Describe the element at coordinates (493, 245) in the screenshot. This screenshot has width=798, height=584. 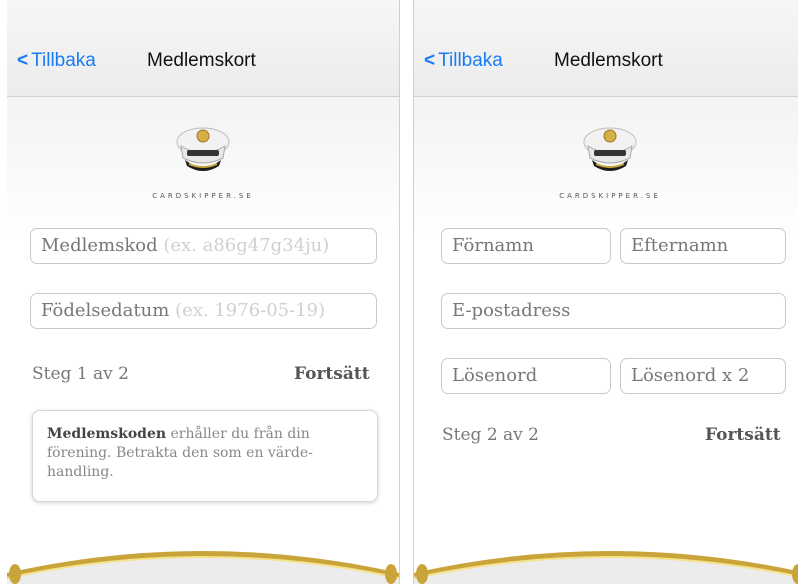
I see `first-name-label: Förnamn` at that location.